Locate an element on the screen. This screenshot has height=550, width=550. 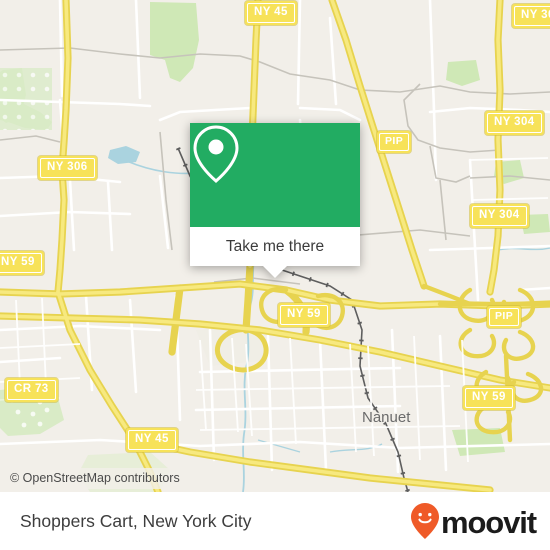
location-pin-icon is located at coordinates (216, 154).